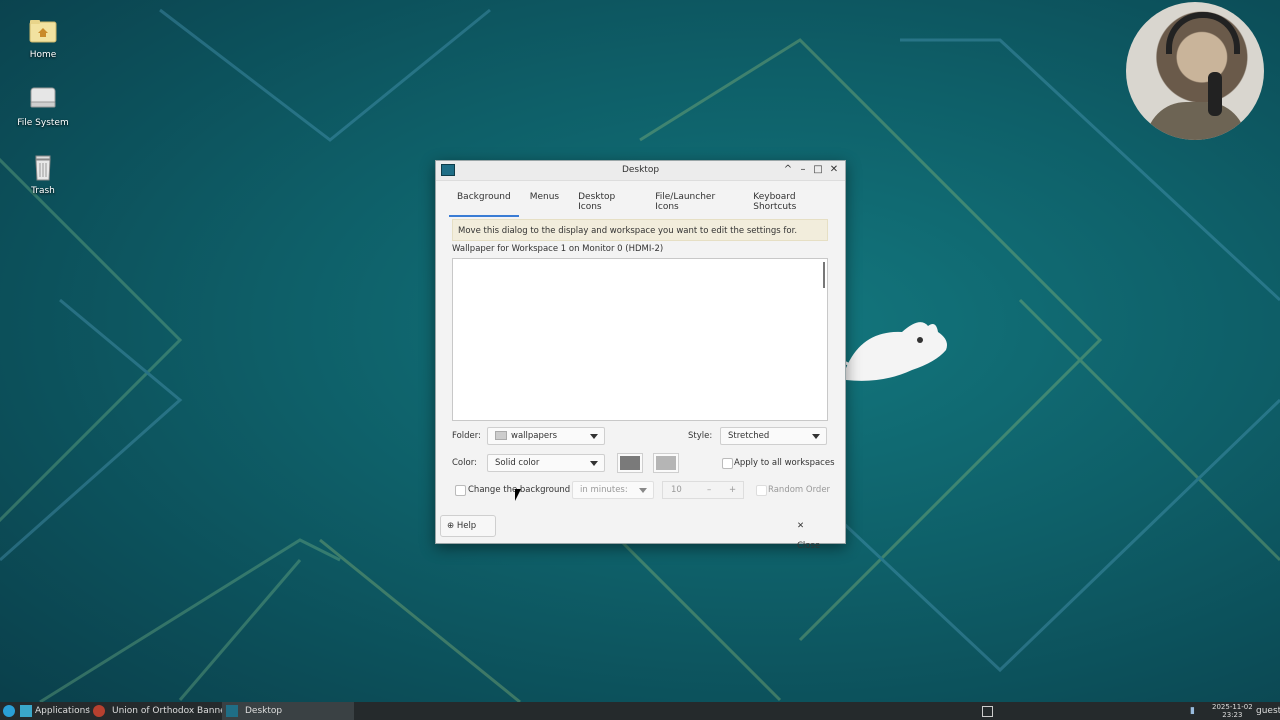  Describe the element at coordinates (834, 170) in the screenshot. I see `close-window-button: ✕` at that location.